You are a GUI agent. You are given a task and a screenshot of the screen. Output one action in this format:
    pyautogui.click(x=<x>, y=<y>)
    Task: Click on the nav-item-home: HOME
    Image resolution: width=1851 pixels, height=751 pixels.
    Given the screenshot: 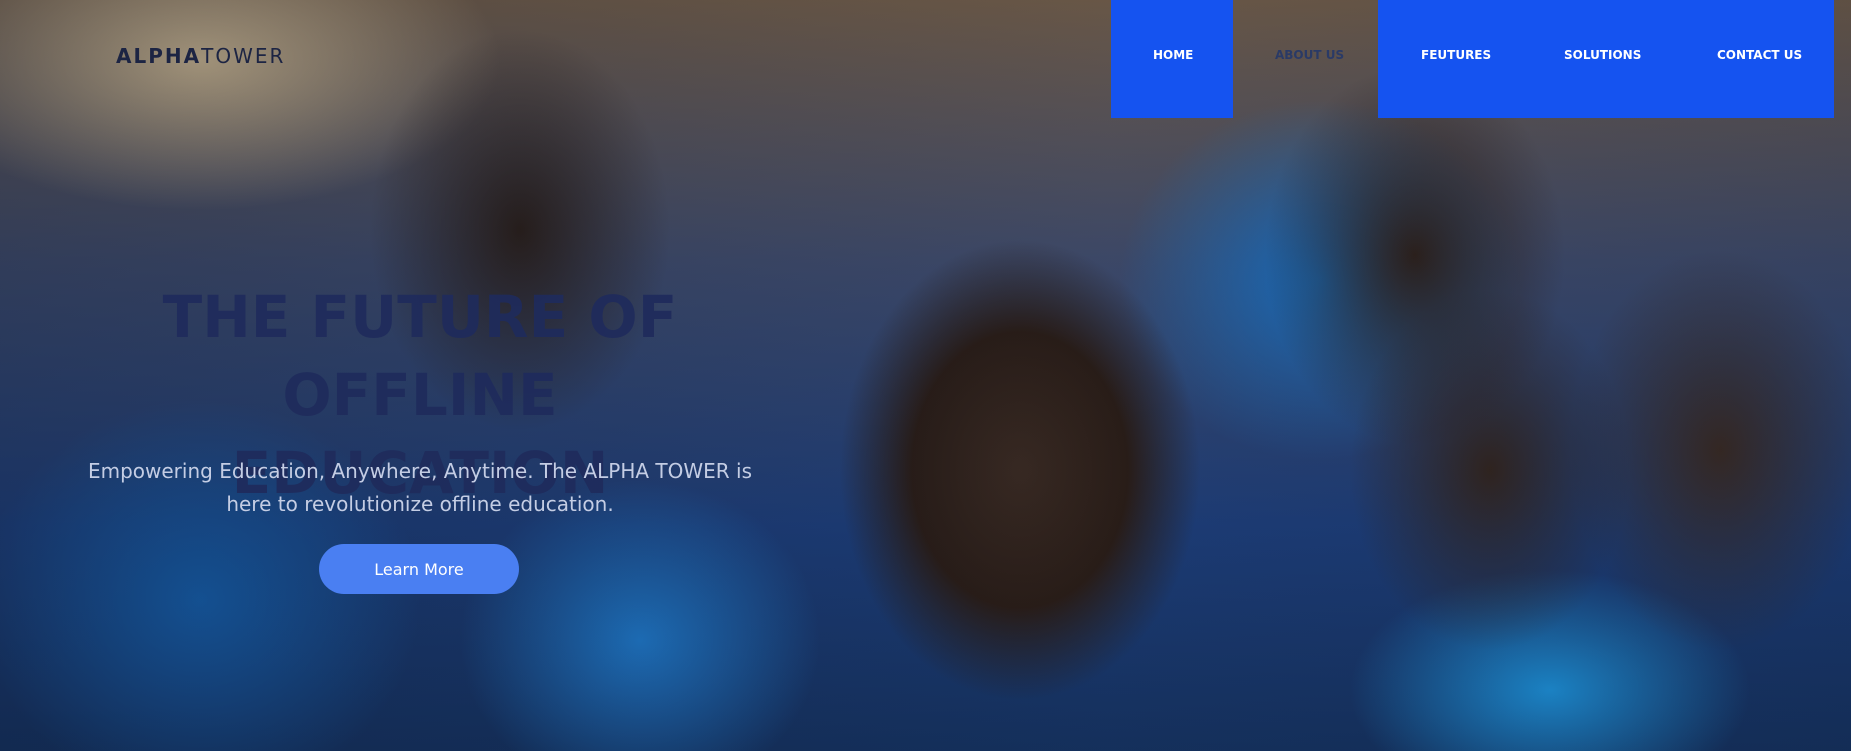 What is the action you would take?
    pyautogui.click(x=1173, y=55)
    